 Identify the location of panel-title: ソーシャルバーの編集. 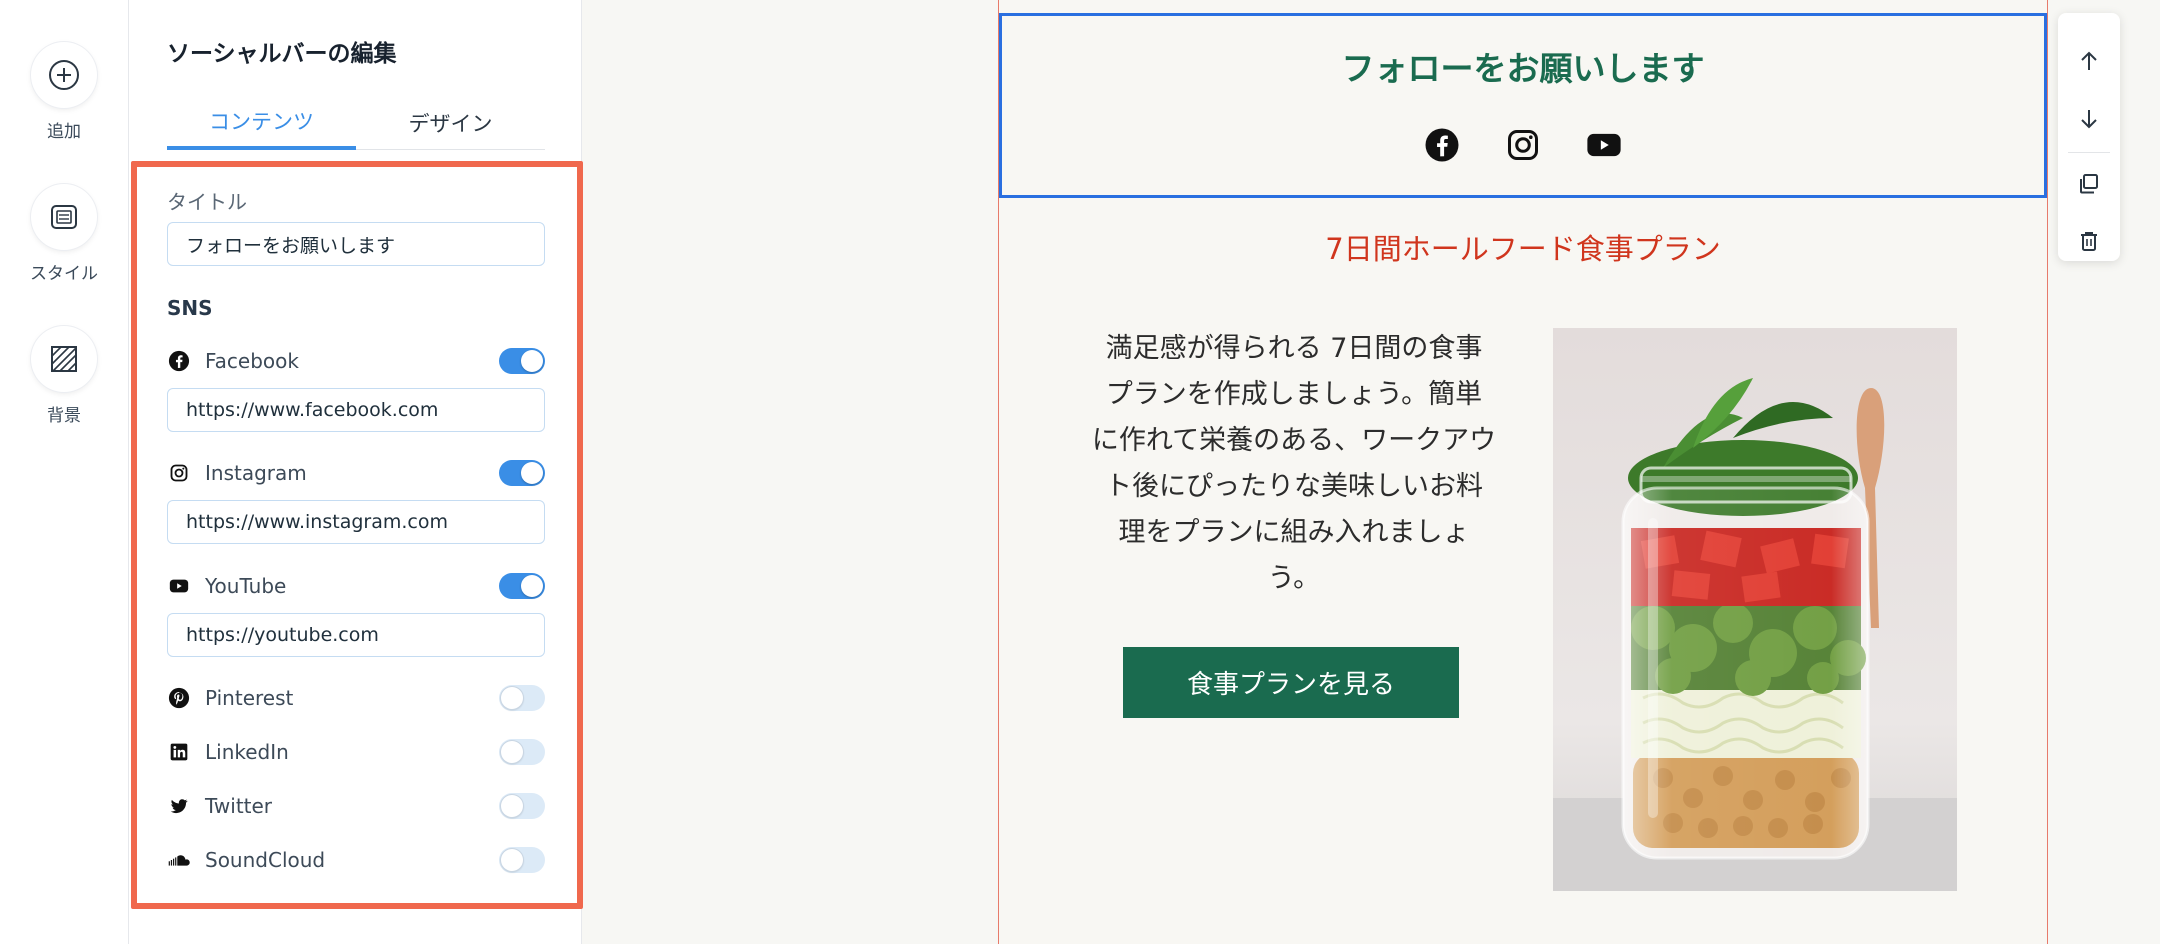
(282, 54).